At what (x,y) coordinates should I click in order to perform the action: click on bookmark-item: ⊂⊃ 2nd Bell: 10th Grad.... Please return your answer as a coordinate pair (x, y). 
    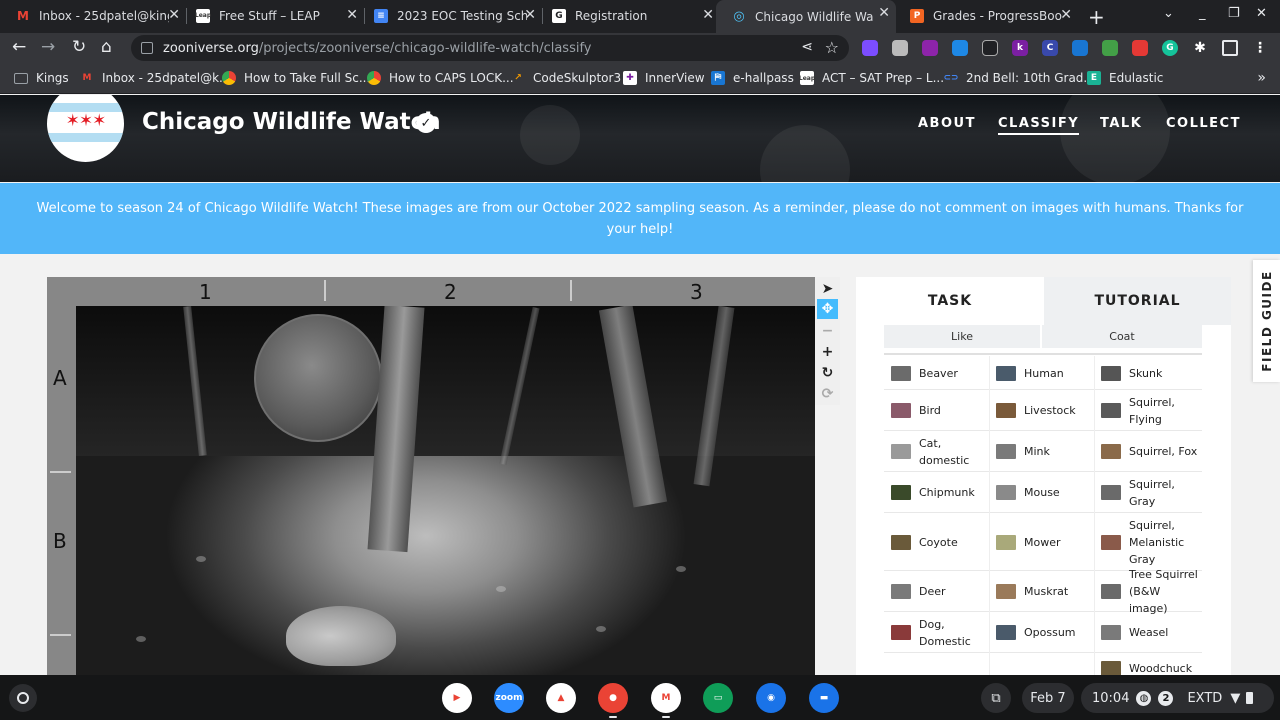
    Looking at the image, I should click on (1018, 78).